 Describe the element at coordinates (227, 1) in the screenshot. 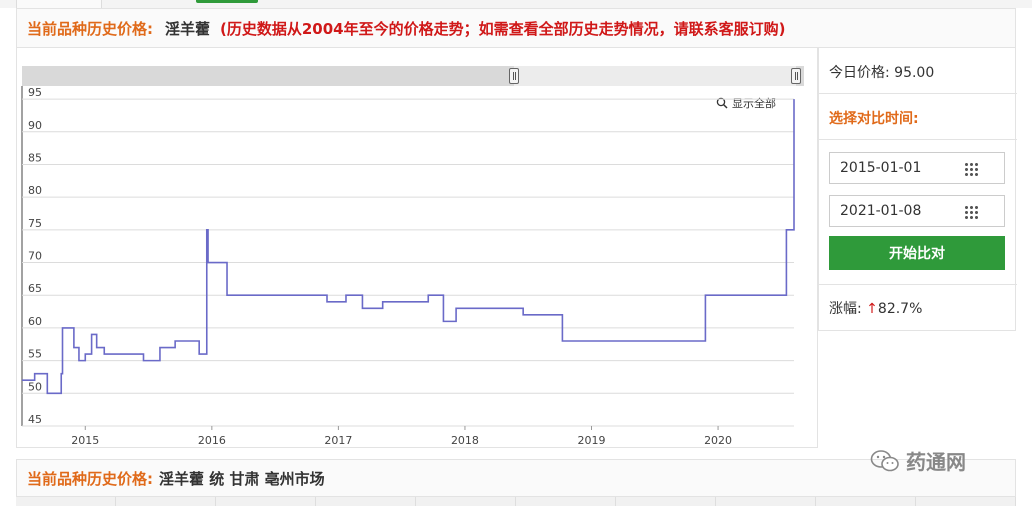

I see `active-tab-indicator` at that location.